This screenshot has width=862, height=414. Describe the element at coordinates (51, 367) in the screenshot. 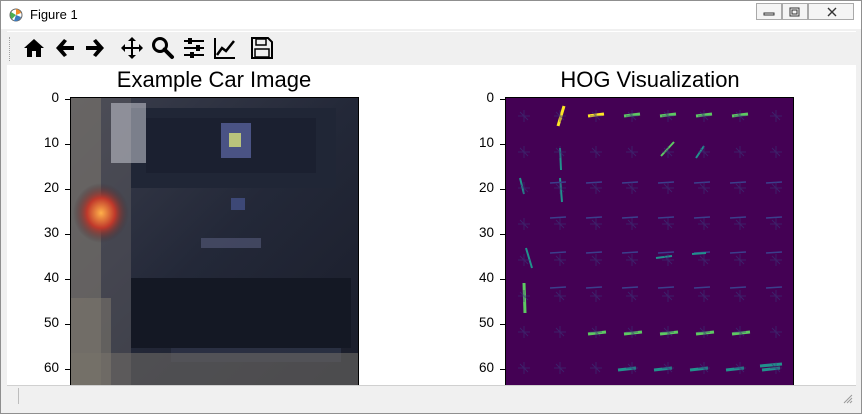

I see `left-ytick-label: 60` at that location.